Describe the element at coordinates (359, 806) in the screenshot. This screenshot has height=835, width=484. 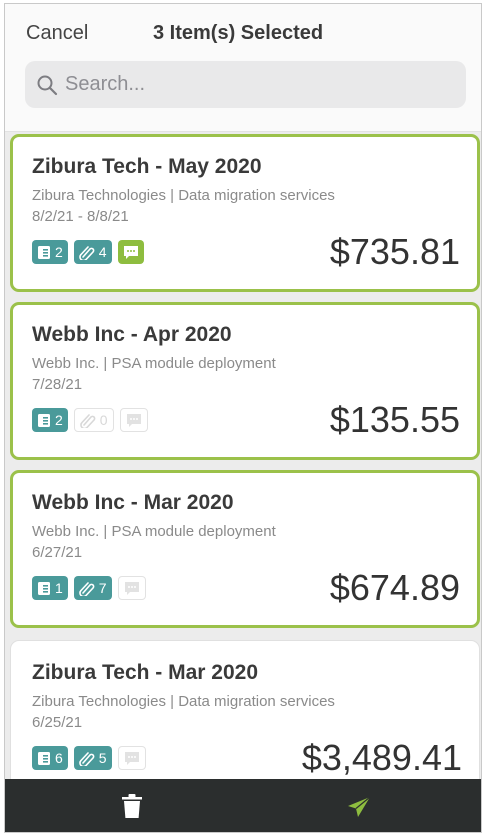
I see `send-icon` at that location.